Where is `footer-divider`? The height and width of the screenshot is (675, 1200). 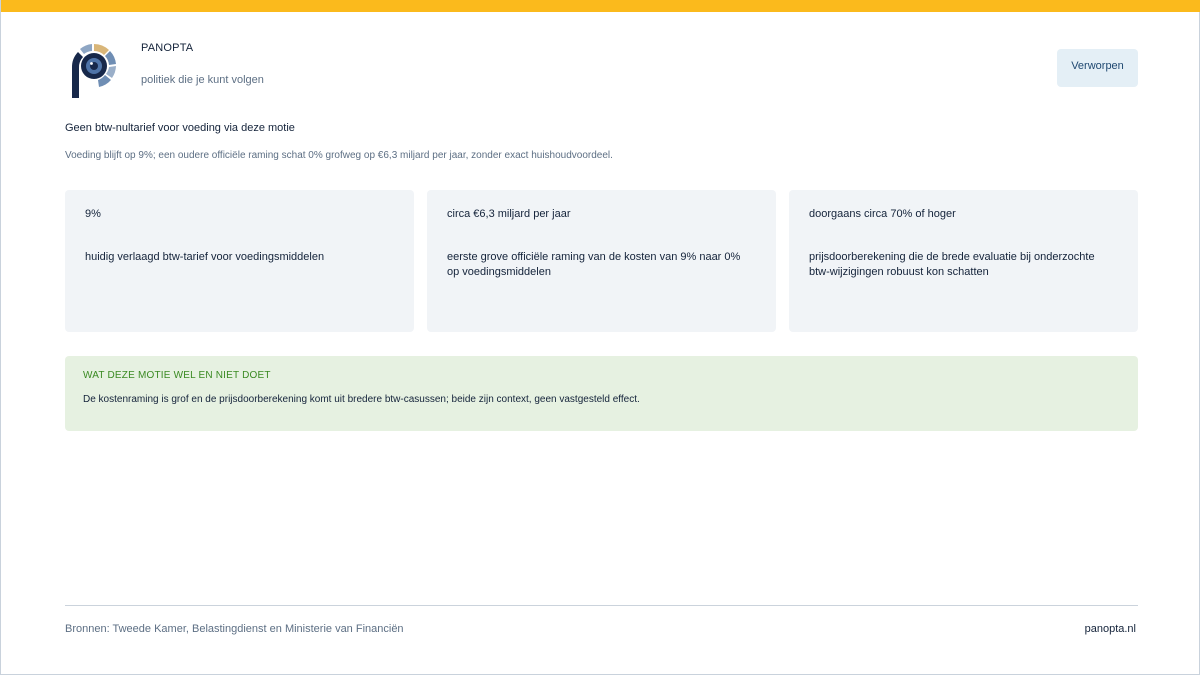
footer-divider is located at coordinates (601, 605).